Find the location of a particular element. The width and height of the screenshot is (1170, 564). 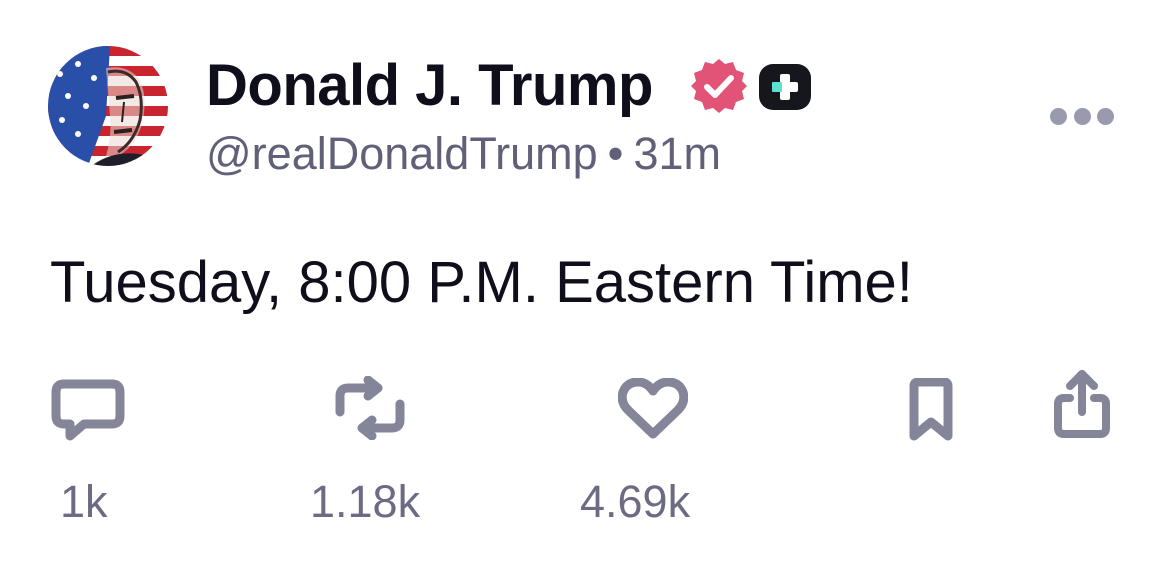

repost-button is located at coordinates (370, 408).